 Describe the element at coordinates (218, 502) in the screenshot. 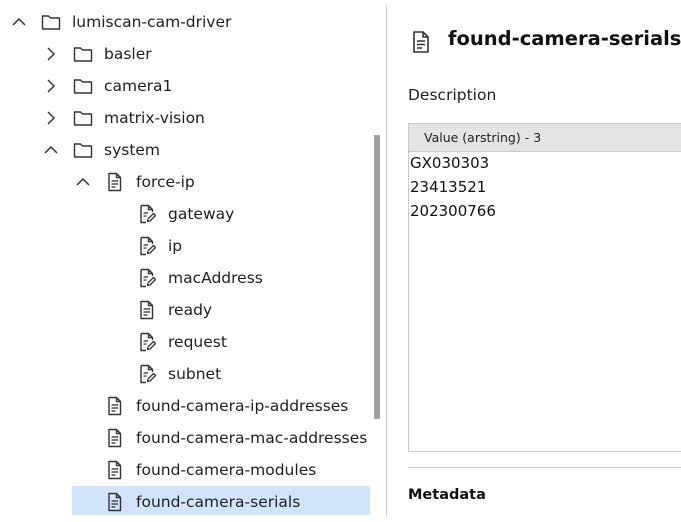

I see `tree-item-label: found-camera-serials` at that location.